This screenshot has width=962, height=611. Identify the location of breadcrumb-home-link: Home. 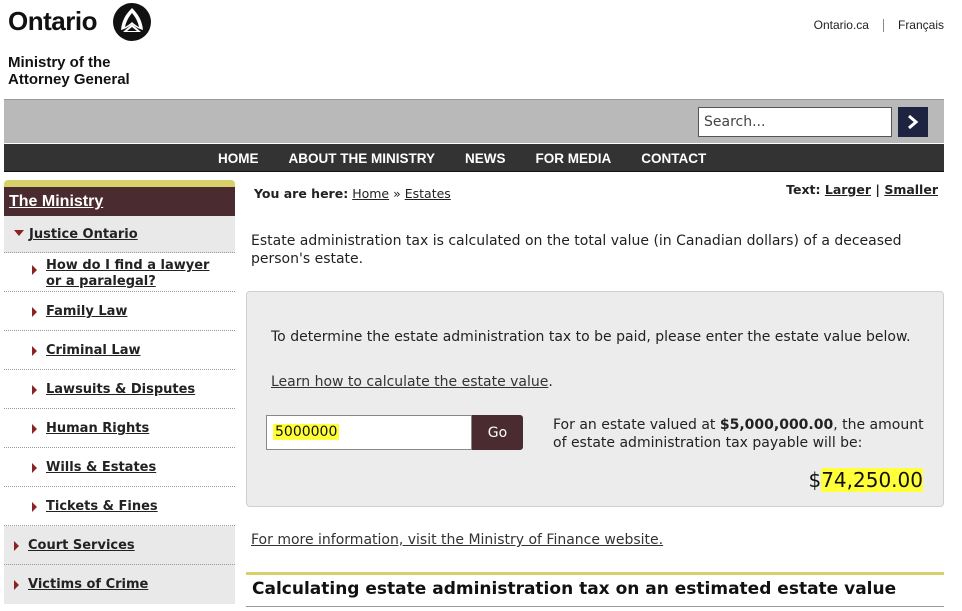
(370, 193).